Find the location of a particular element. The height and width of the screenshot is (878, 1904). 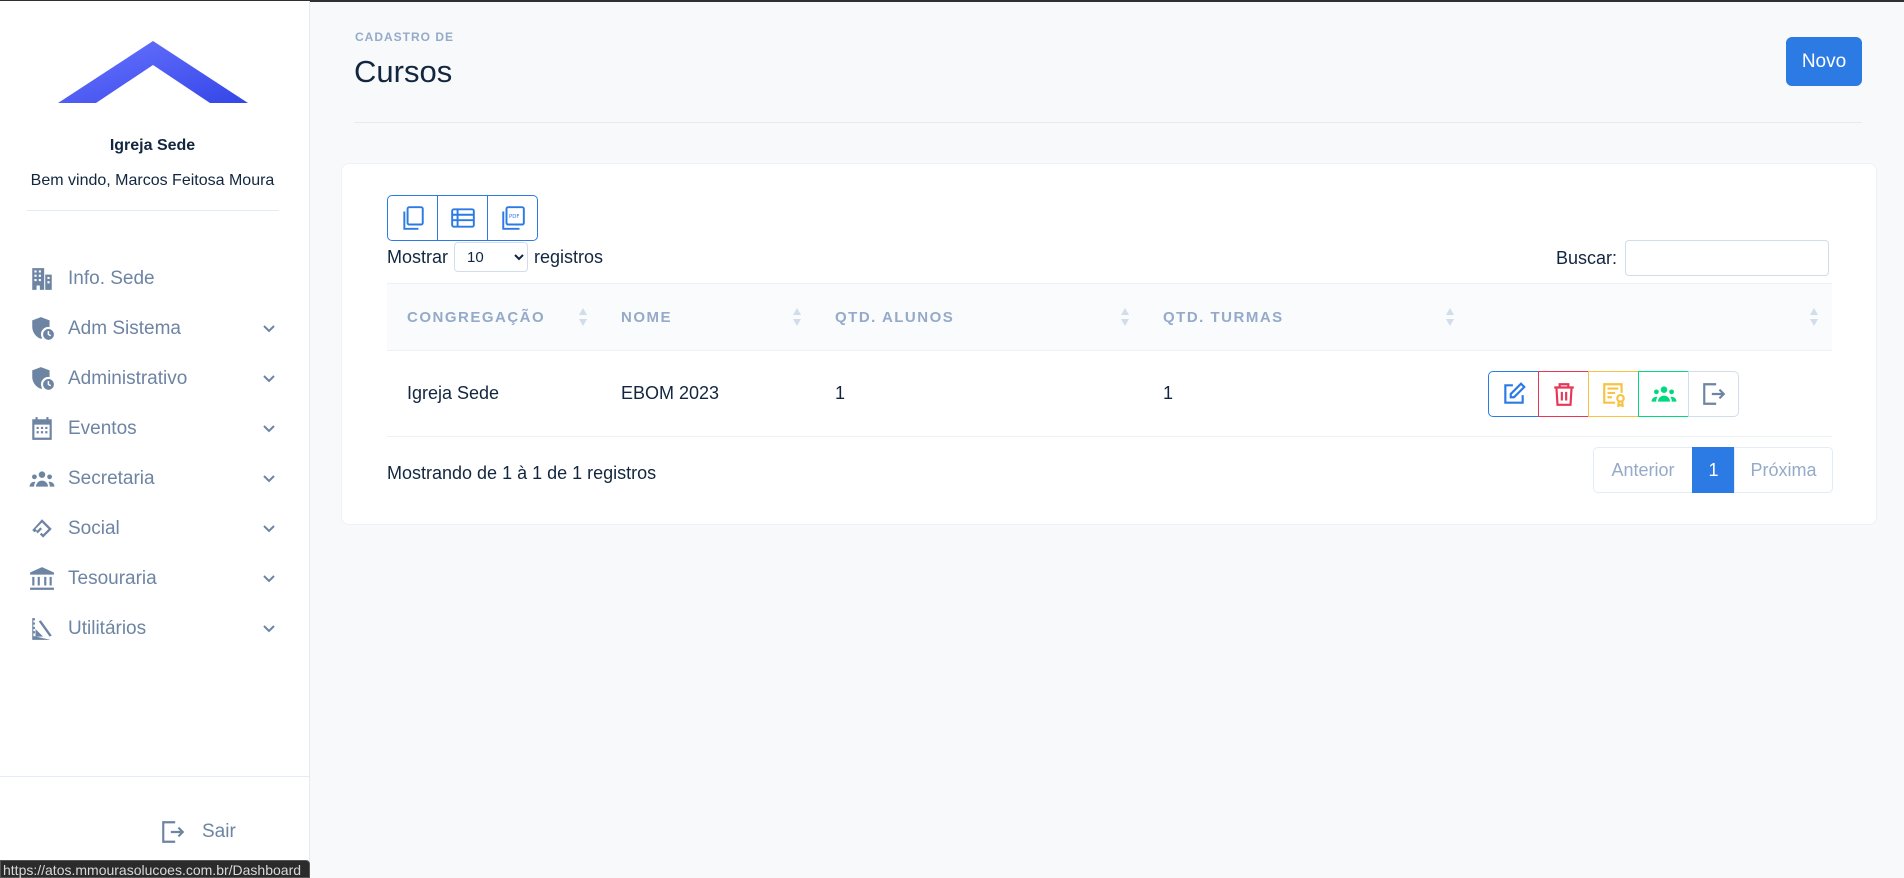

bank-icon is located at coordinates (42, 579).